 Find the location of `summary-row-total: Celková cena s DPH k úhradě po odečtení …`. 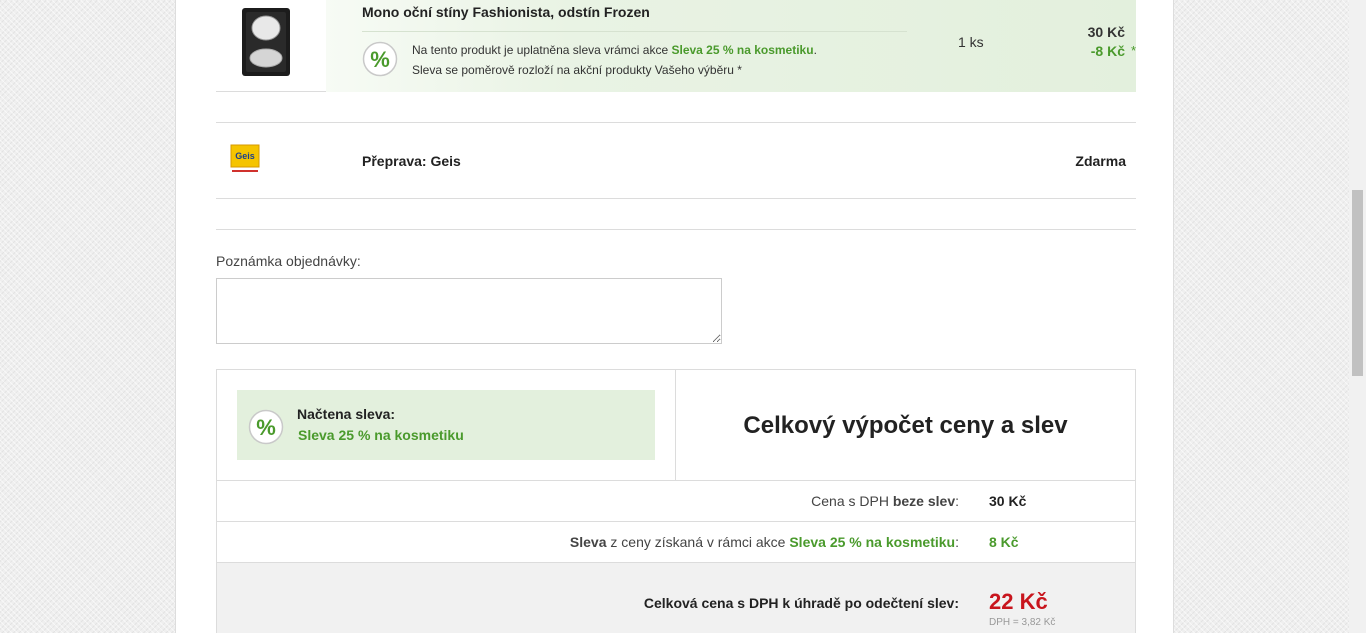

summary-row-total: Celková cena s DPH k úhradě po odečtení … is located at coordinates (676, 598).